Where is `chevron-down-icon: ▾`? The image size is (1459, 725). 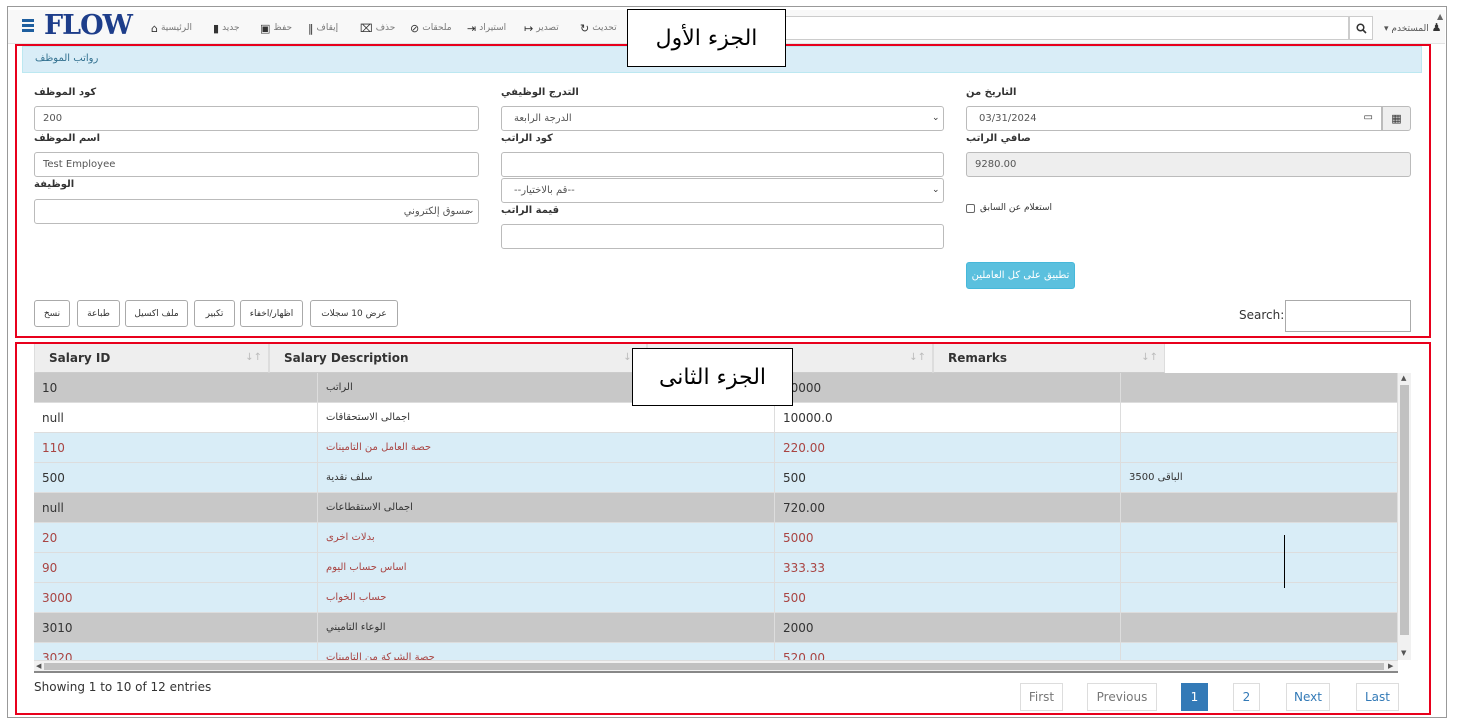 chevron-down-icon: ▾ is located at coordinates (1386, 29).